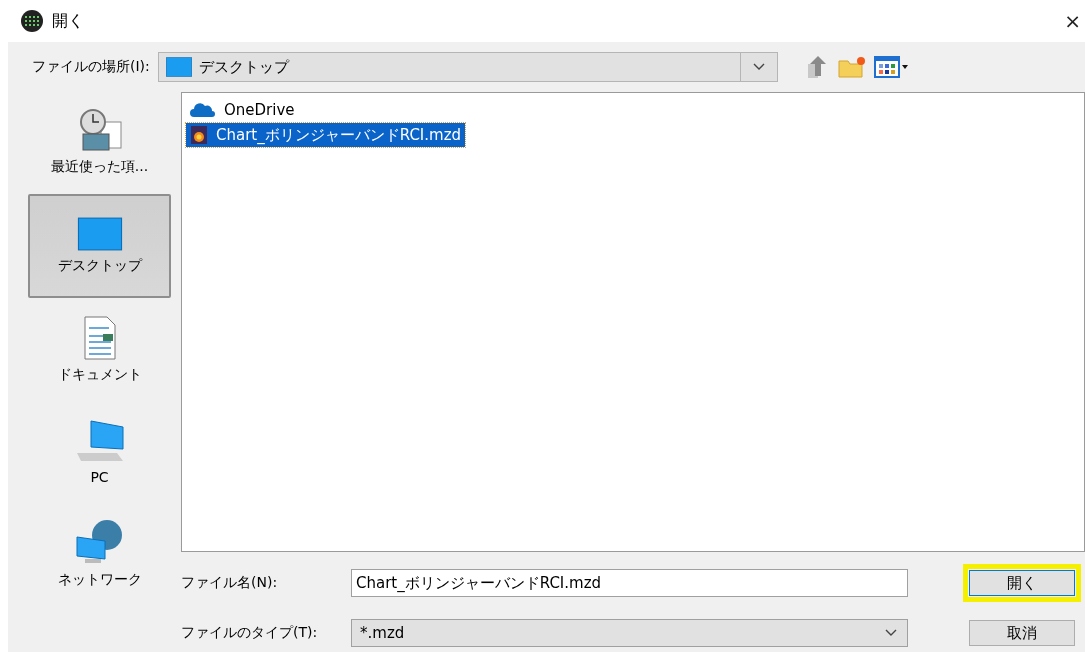 Image resolution: width=1085 pixels, height=652 pixels. What do you see at coordinates (32, 21) in the screenshot?
I see `app-icon` at bounding box center [32, 21].